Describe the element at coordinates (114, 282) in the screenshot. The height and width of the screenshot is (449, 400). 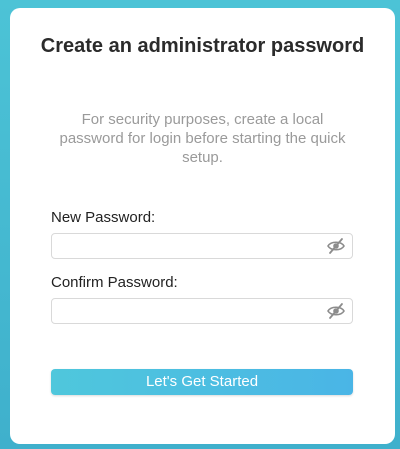
I see `confirm-password-label: Confirm Password:` at that location.